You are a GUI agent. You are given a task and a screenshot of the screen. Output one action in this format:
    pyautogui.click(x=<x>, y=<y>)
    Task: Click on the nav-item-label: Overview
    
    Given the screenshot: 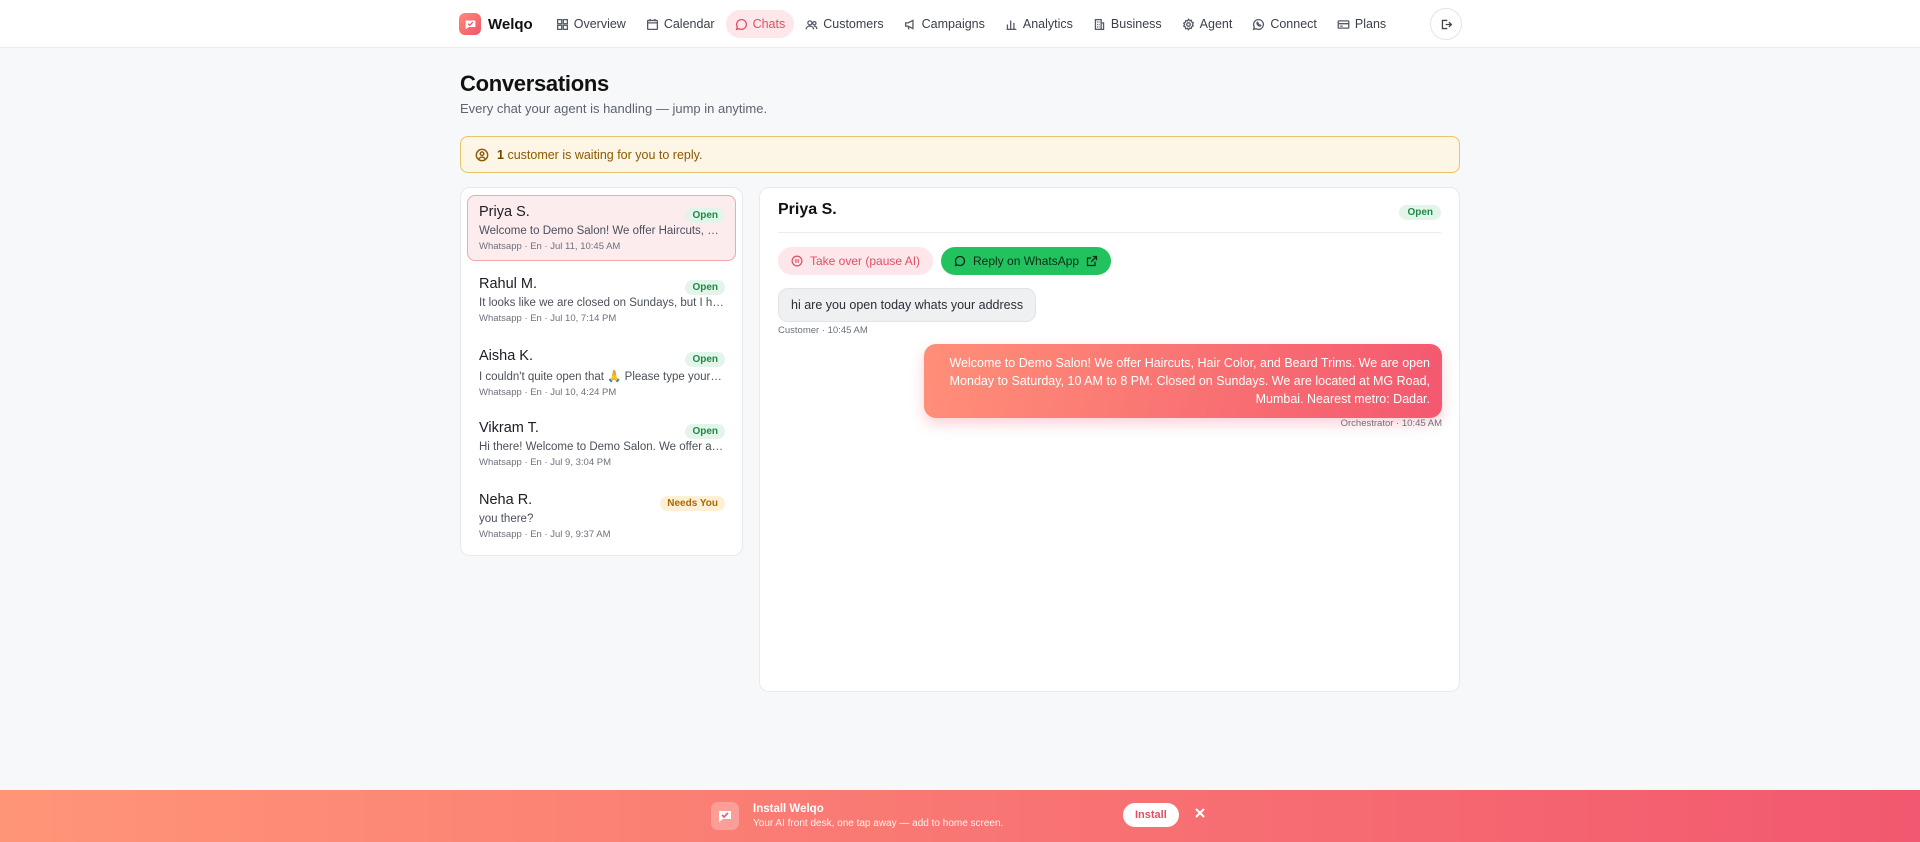 What is the action you would take?
    pyautogui.click(x=599, y=24)
    